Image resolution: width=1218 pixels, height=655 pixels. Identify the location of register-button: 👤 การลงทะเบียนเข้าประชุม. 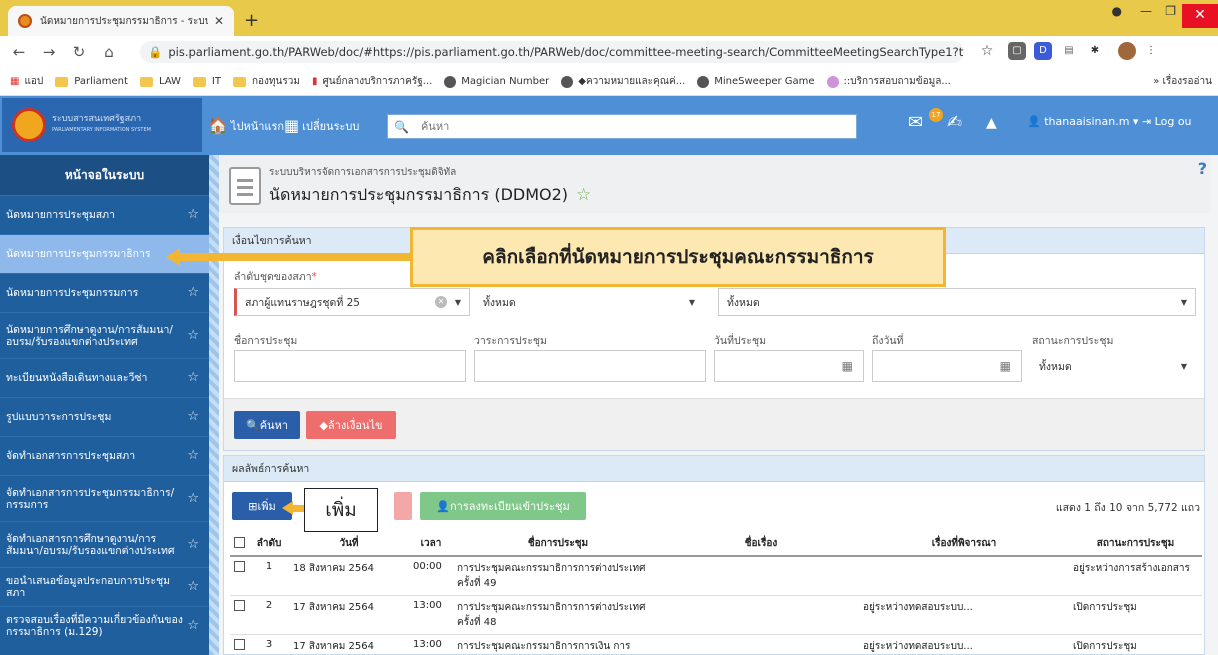
(503, 506).